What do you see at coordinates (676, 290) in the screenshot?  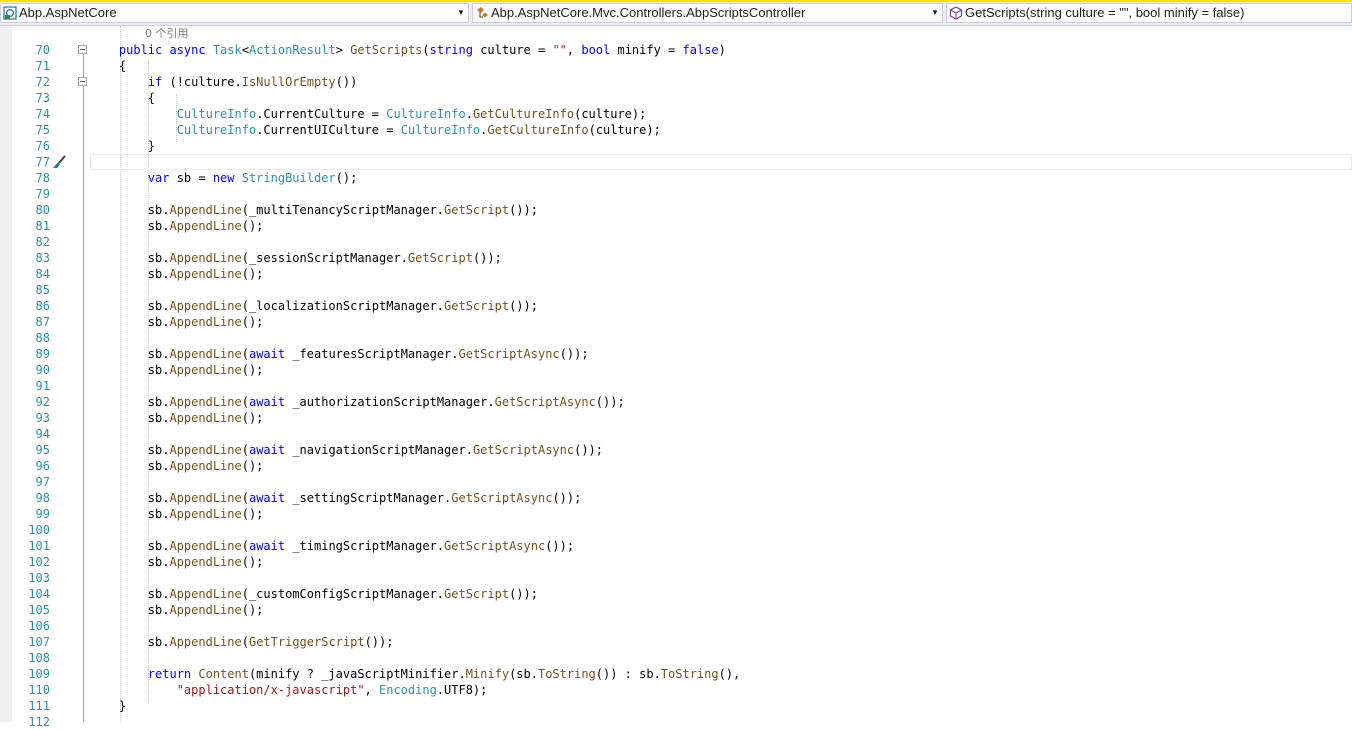 I see `code-line: 85` at bounding box center [676, 290].